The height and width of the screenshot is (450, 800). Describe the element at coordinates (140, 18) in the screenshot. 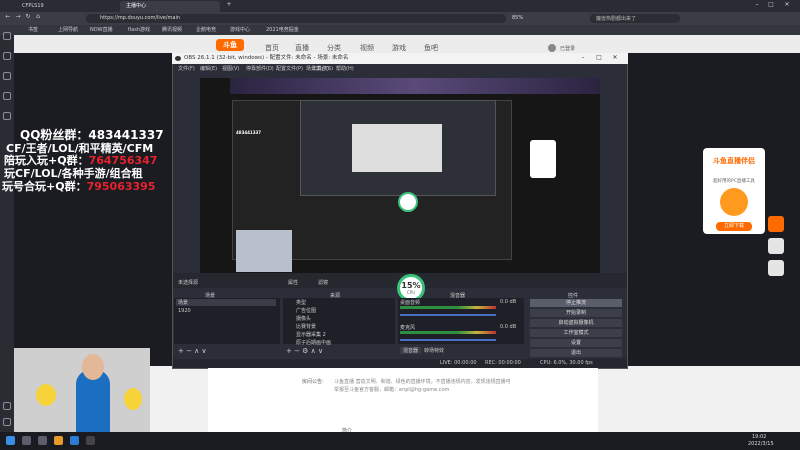

I see `url-text: https://mp.douyu.com/live/main` at that location.